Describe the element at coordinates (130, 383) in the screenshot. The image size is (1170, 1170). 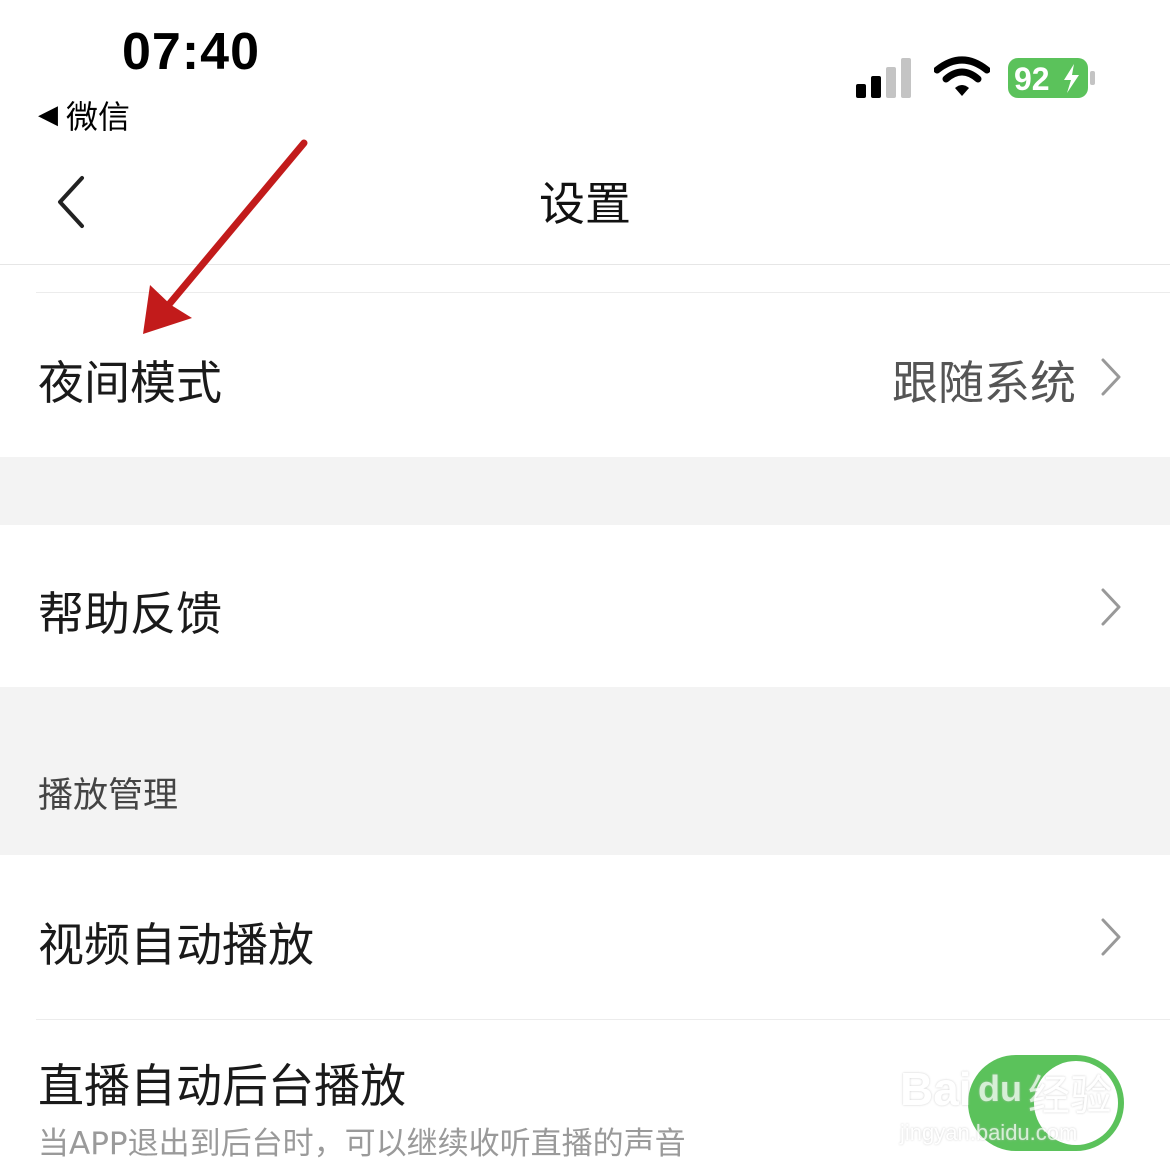
I see `night-mode-label: 夜间模式` at that location.